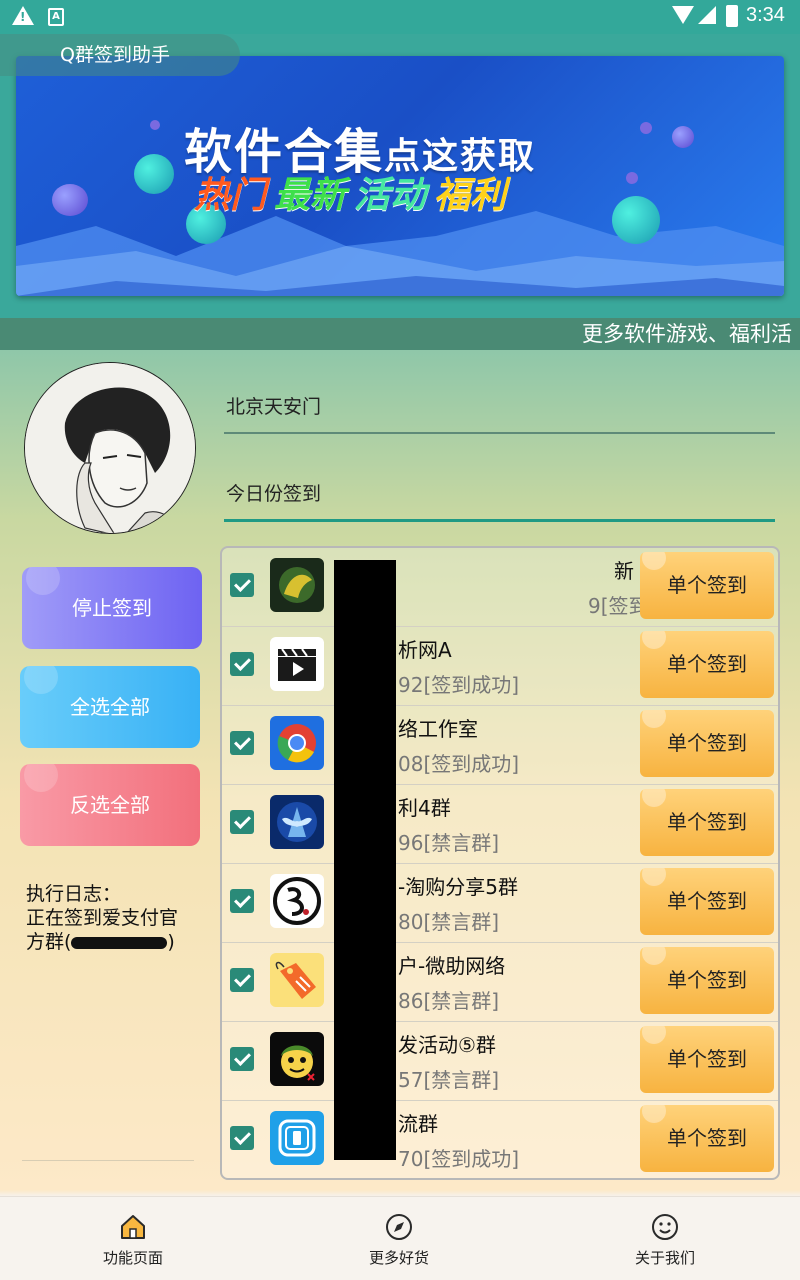 The image size is (800, 1280). Describe the element at coordinates (500, 824) in the screenshot. I see `list-item: 利4群 96[禁言群] 单个签到` at that location.